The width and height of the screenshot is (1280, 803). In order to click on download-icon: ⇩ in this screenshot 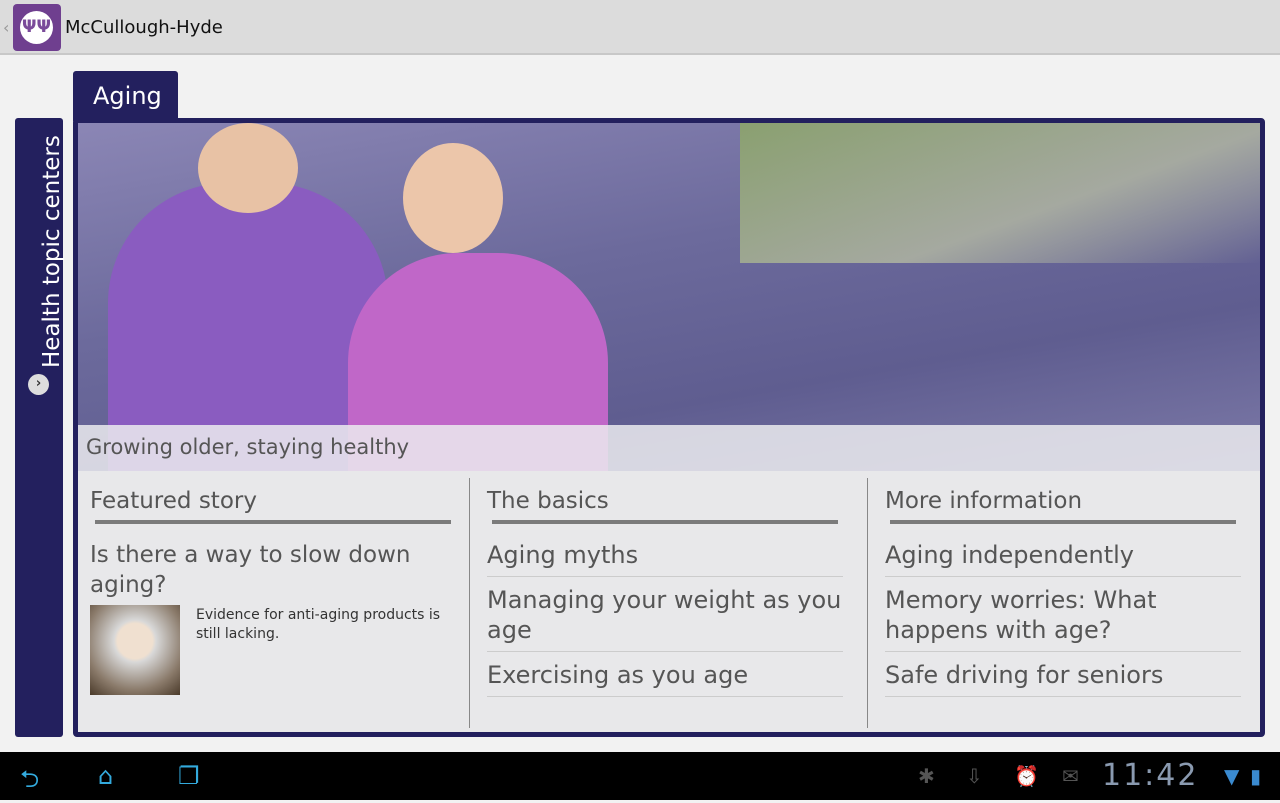, I will do `click(974, 776)`.